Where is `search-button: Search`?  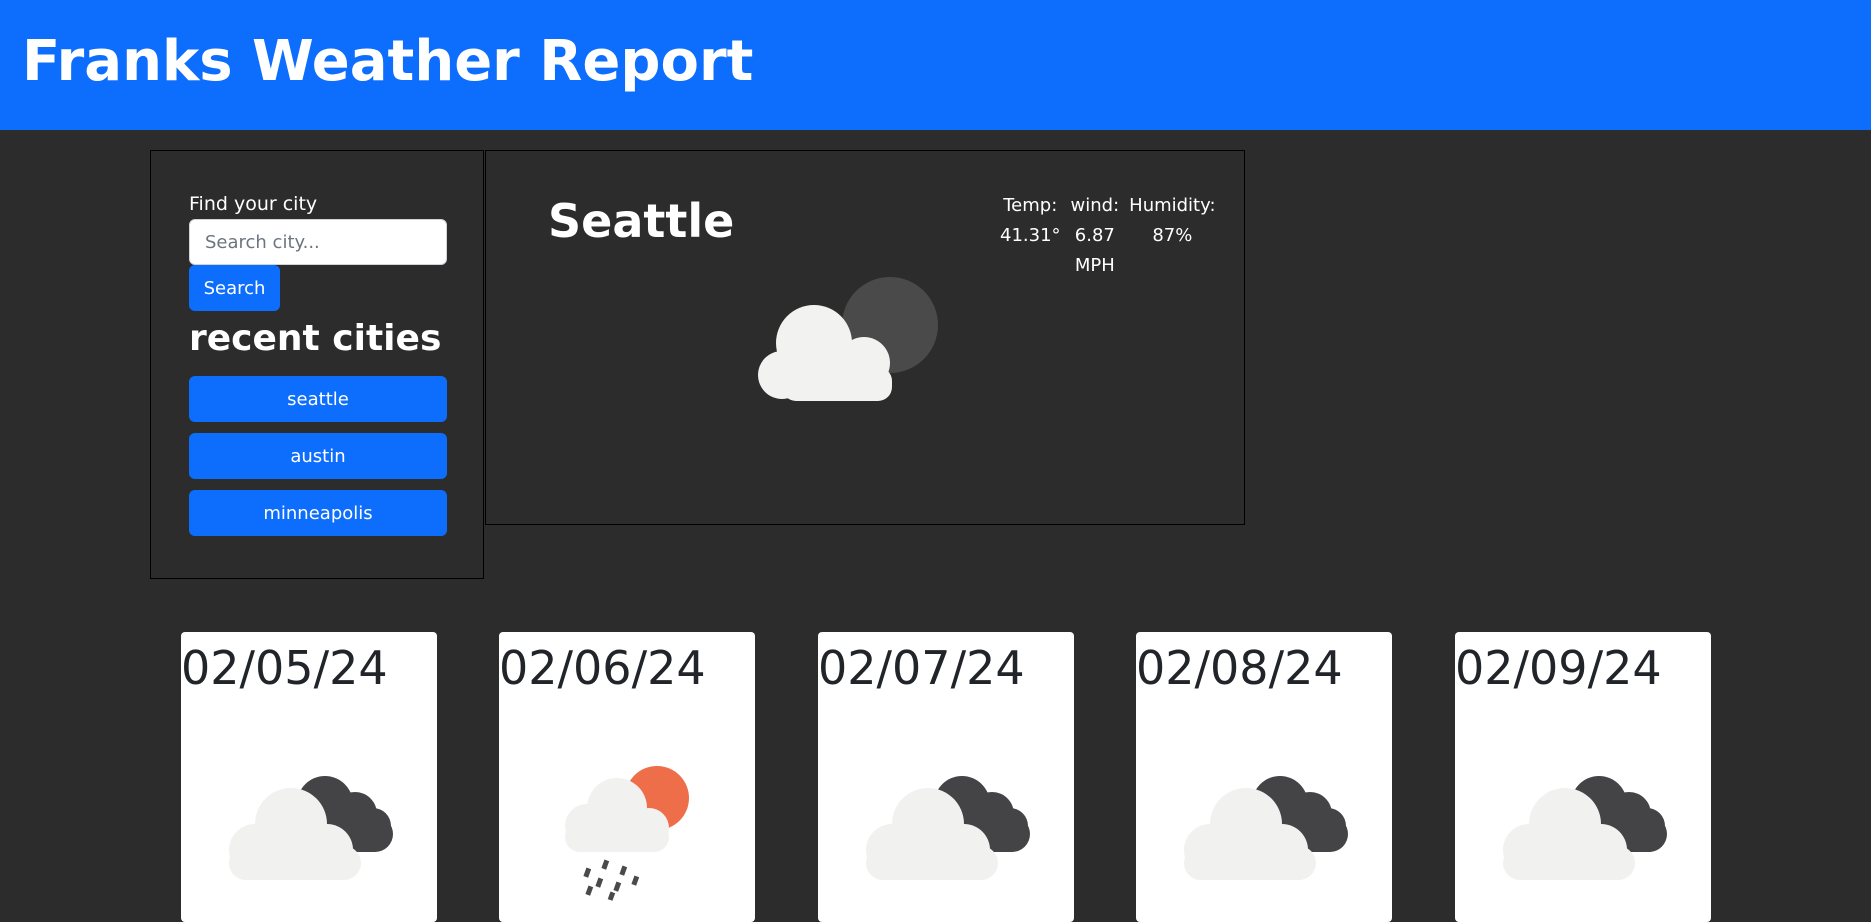
search-button: Search is located at coordinates (234, 288).